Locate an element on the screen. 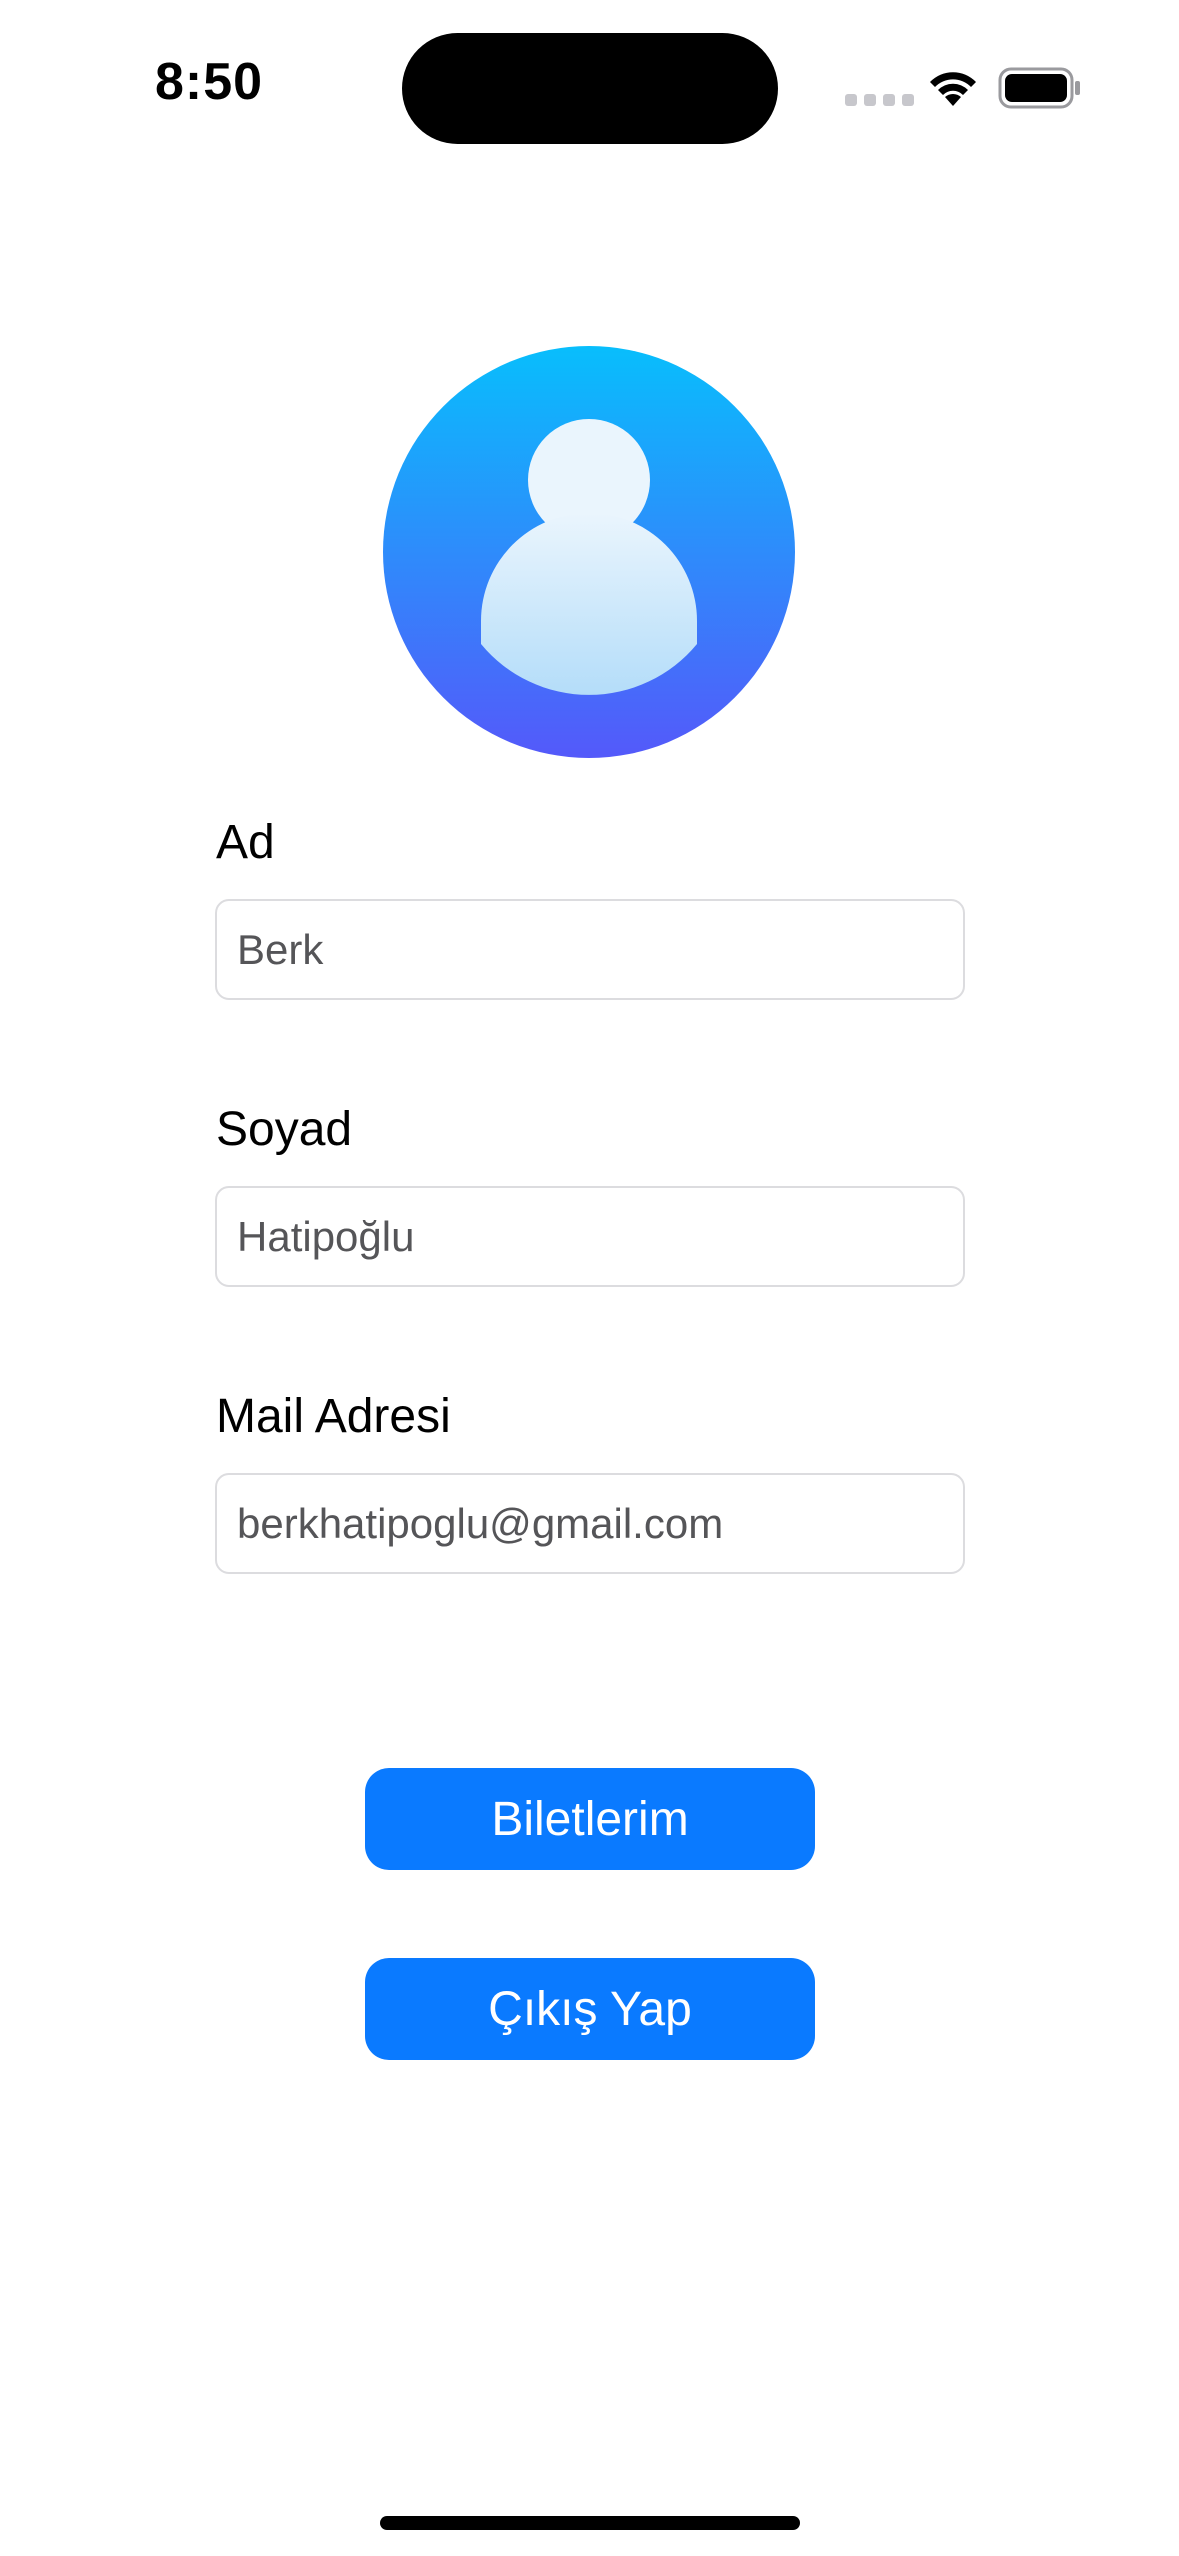 The height and width of the screenshot is (2556, 1179). first-name-label: Ad is located at coordinates (245, 842).